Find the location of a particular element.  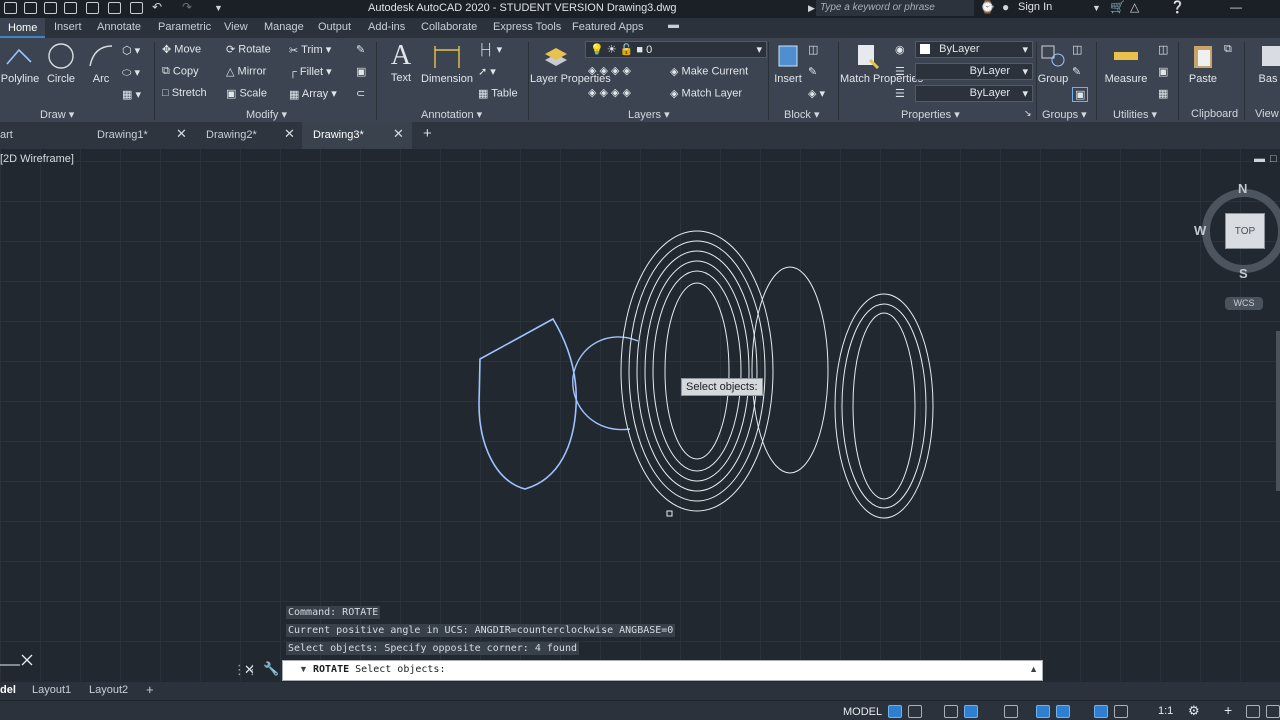

selected-arc-shape is located at coordinates (605, 383).